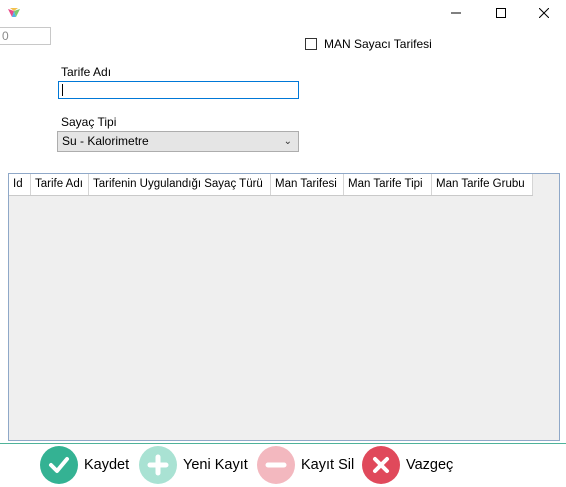  Describe the element at coordinates (430, 465) in the screenshot. I see `cancel-button-label: Vazgeç` at that location.